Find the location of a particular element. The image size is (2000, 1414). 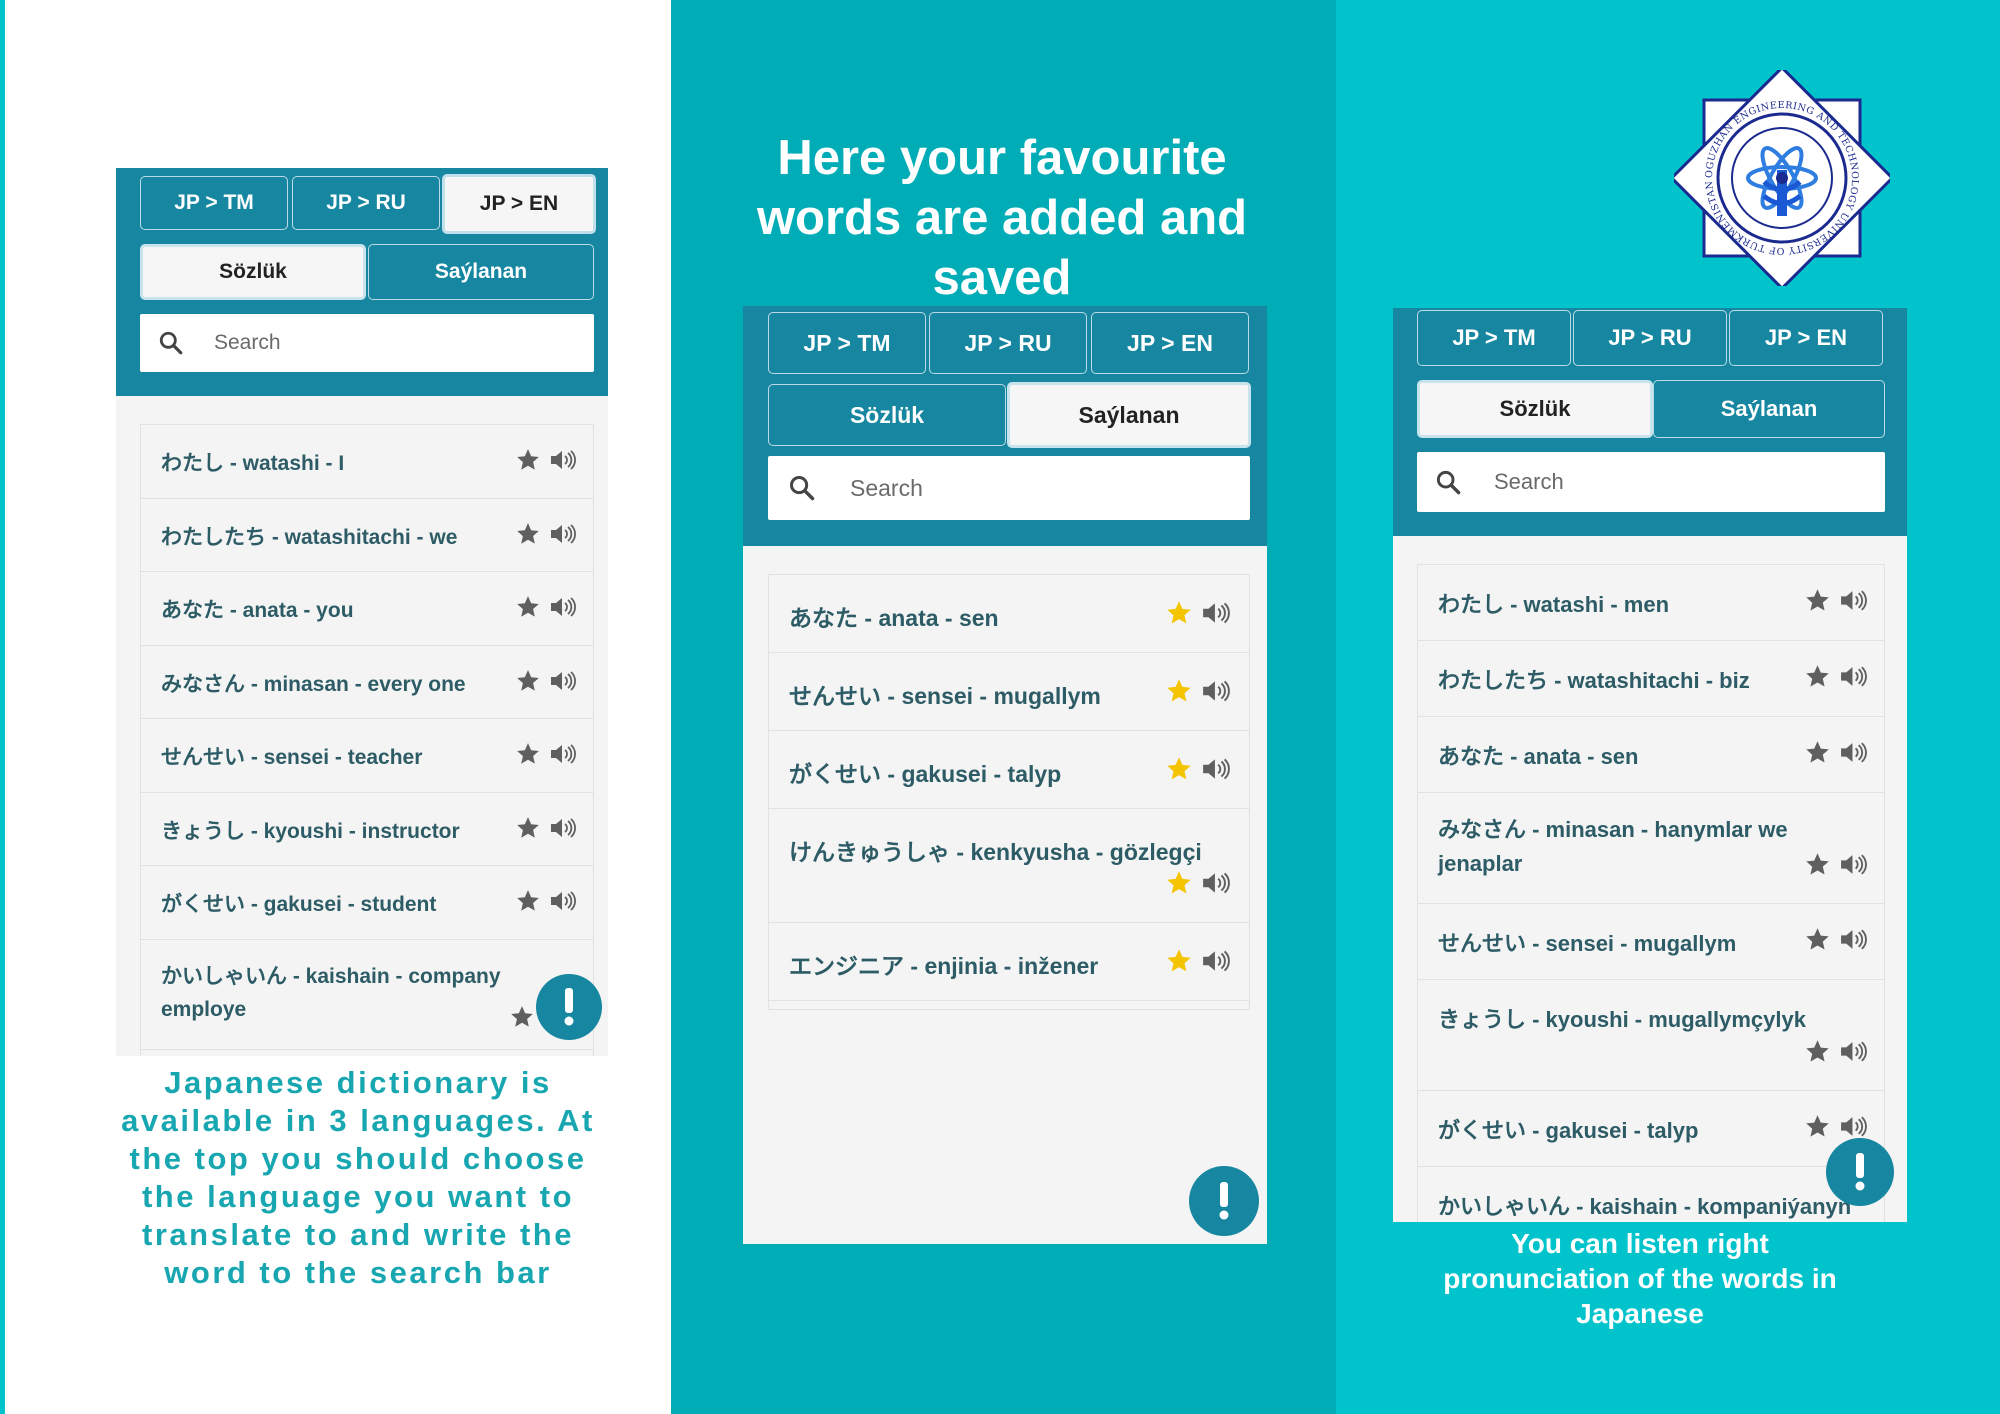

list-item: せんせい - sensei - teacher is located at coordinates (367, 756).